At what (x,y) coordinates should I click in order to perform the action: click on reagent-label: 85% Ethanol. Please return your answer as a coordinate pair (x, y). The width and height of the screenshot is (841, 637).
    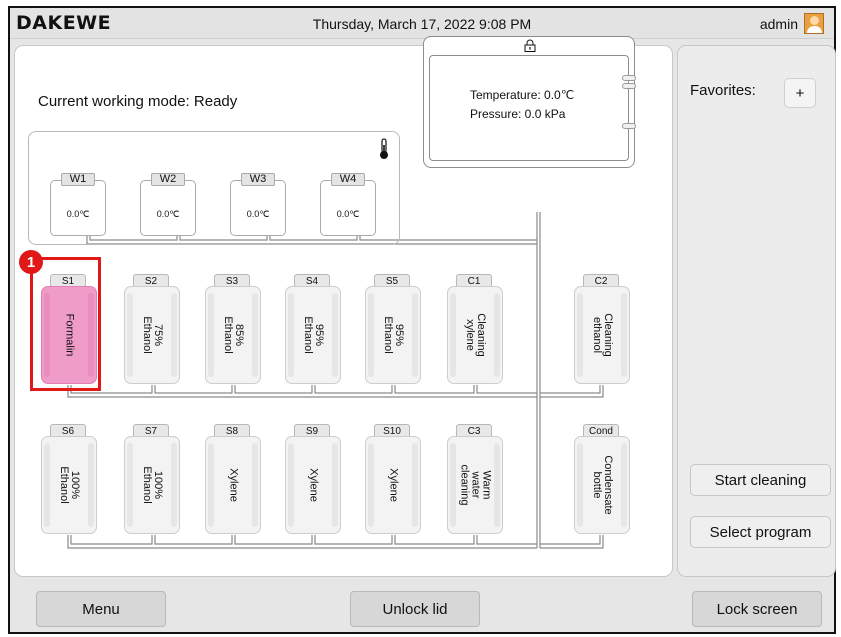
    Looking at the image, I should click on (233, 335).